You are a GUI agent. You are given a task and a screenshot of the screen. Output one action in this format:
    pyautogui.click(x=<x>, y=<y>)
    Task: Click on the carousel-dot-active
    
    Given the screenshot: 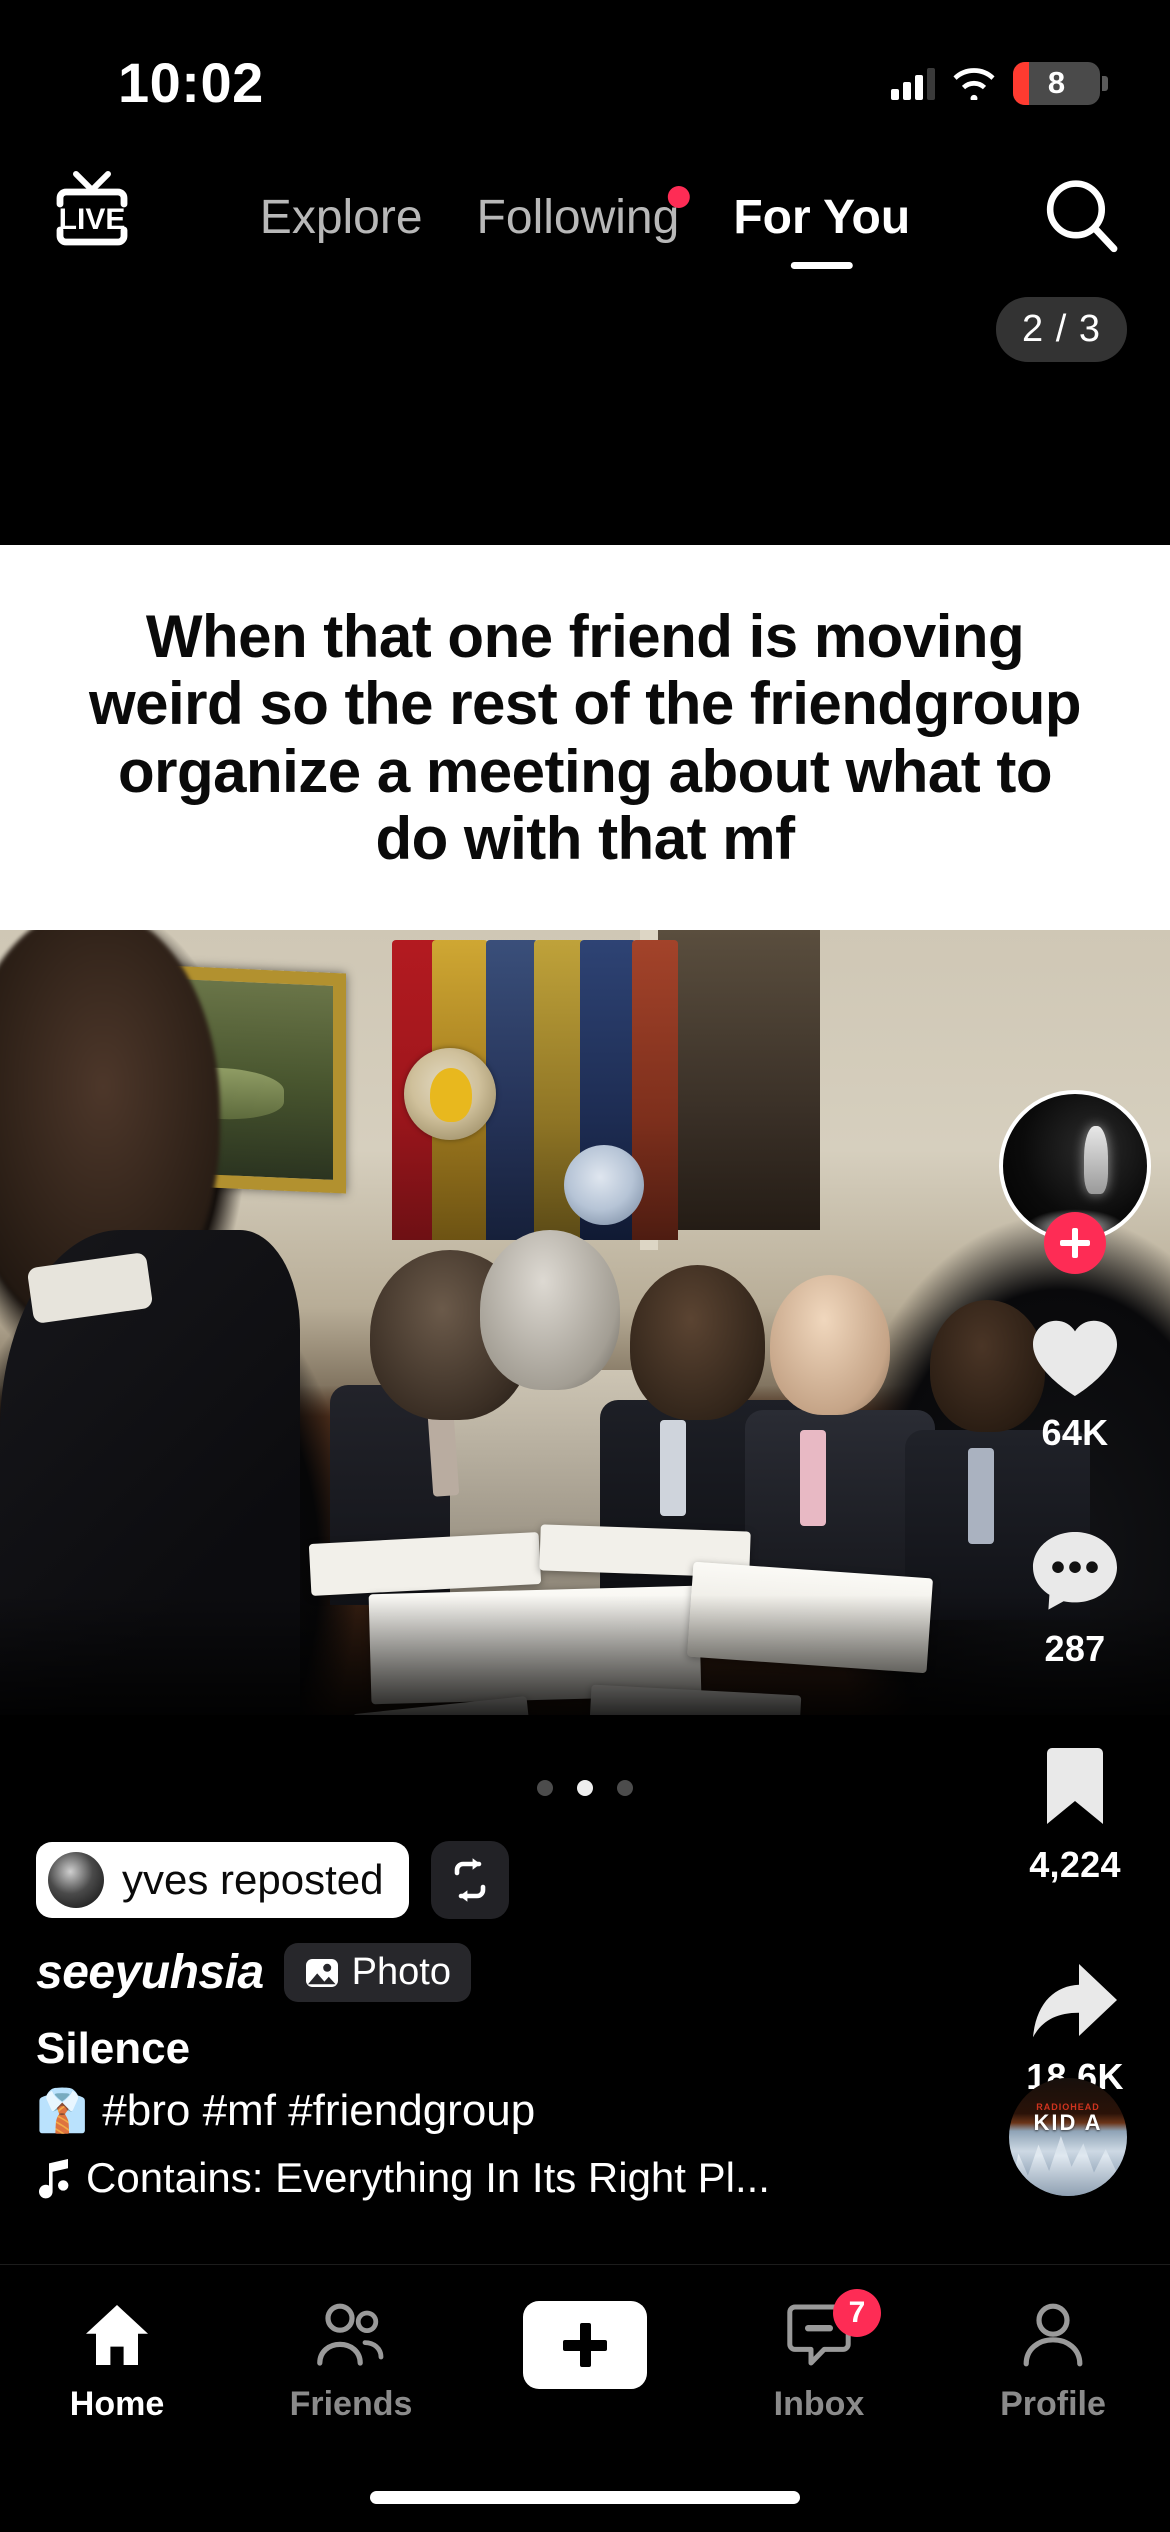 What is the action you would take?
    pyautogui.click(x=585, y=1788)
    